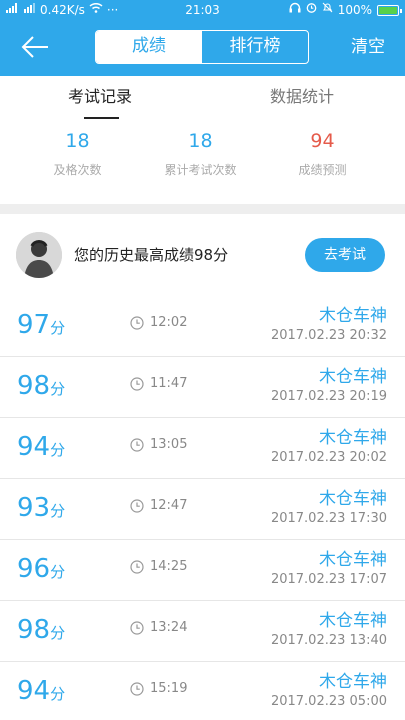 The width and height of the screenshot is (405, 720). What do you see at coordinates (202, 631) in the screenshot?
I see `list-item: 98分 13:24 木仓车神 2017.02.23 13:40` at bounding box center [202, 631].